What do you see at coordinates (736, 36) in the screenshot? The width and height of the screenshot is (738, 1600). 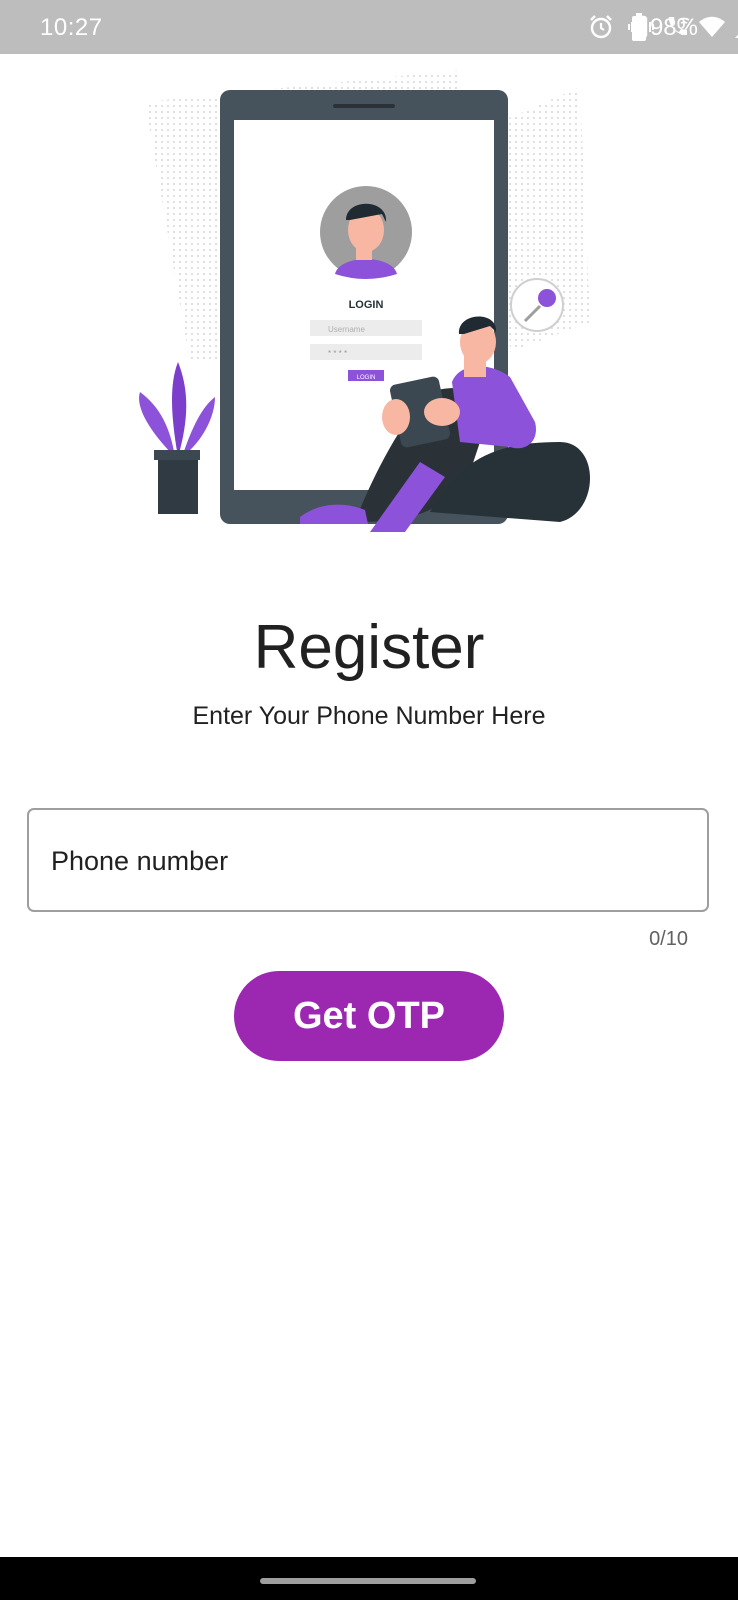 I see `cell-signal-icon` at bounding box center [736, 36].